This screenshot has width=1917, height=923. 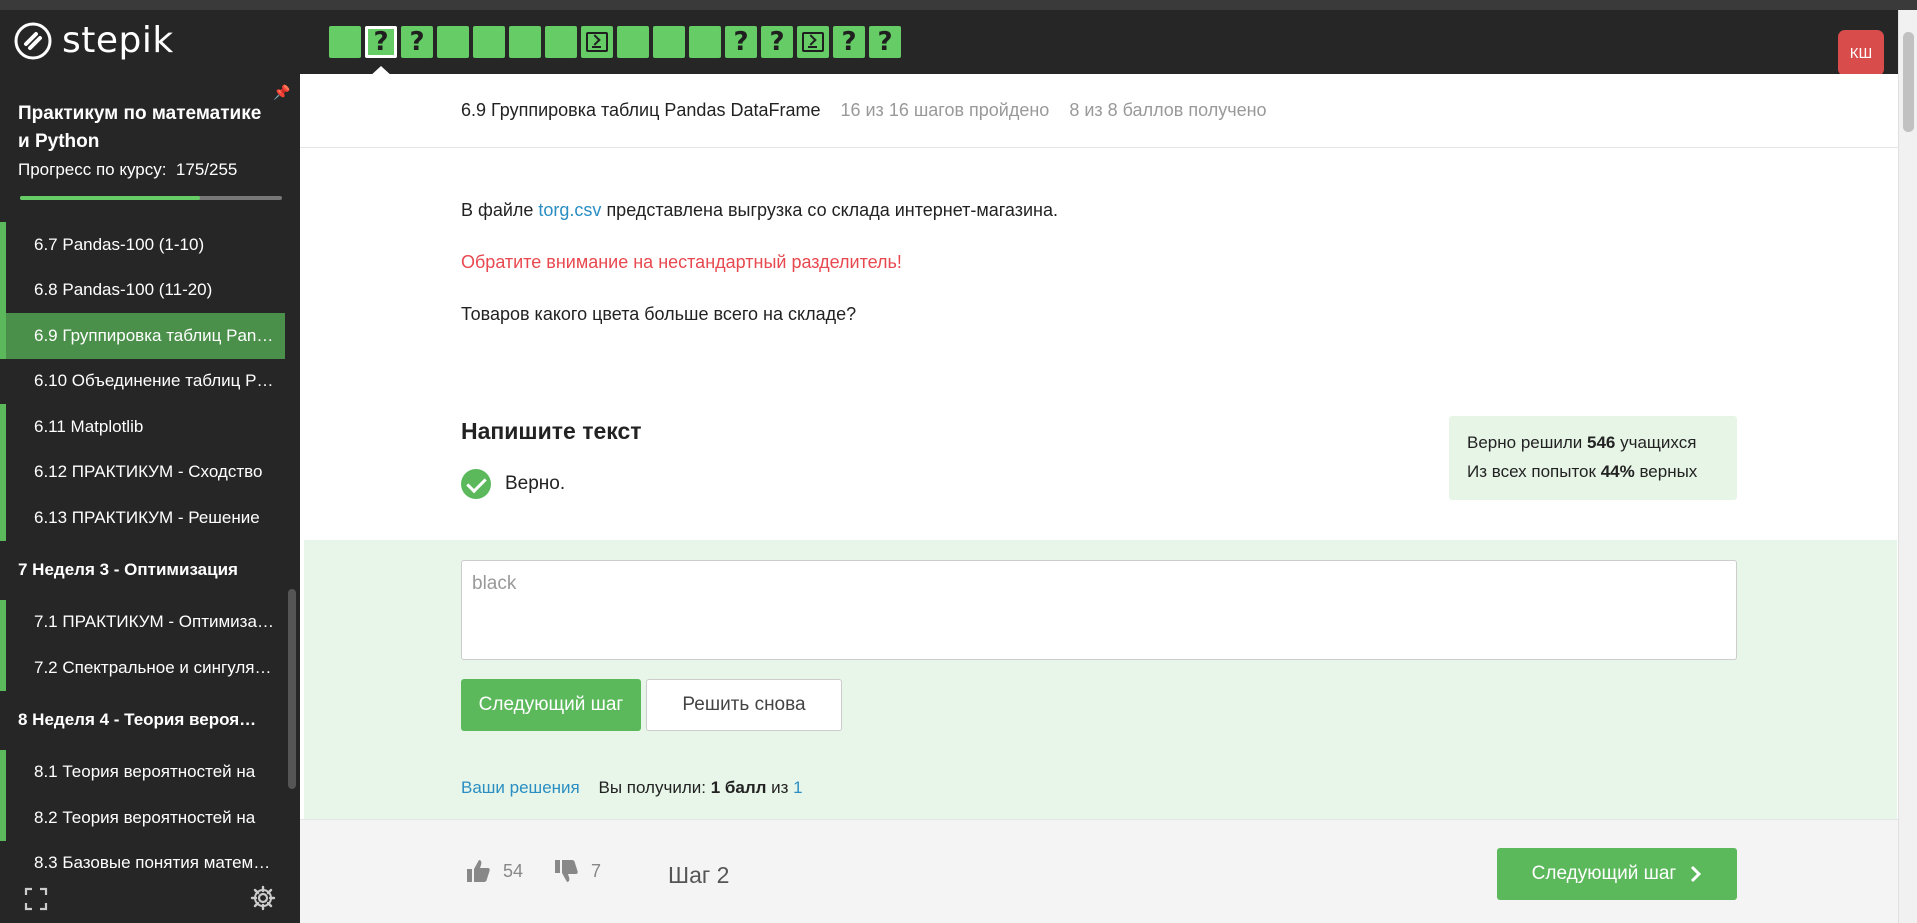 I want to click on lesson-points: 8 из 8 баллов получено, so click(x=1168, y=110).